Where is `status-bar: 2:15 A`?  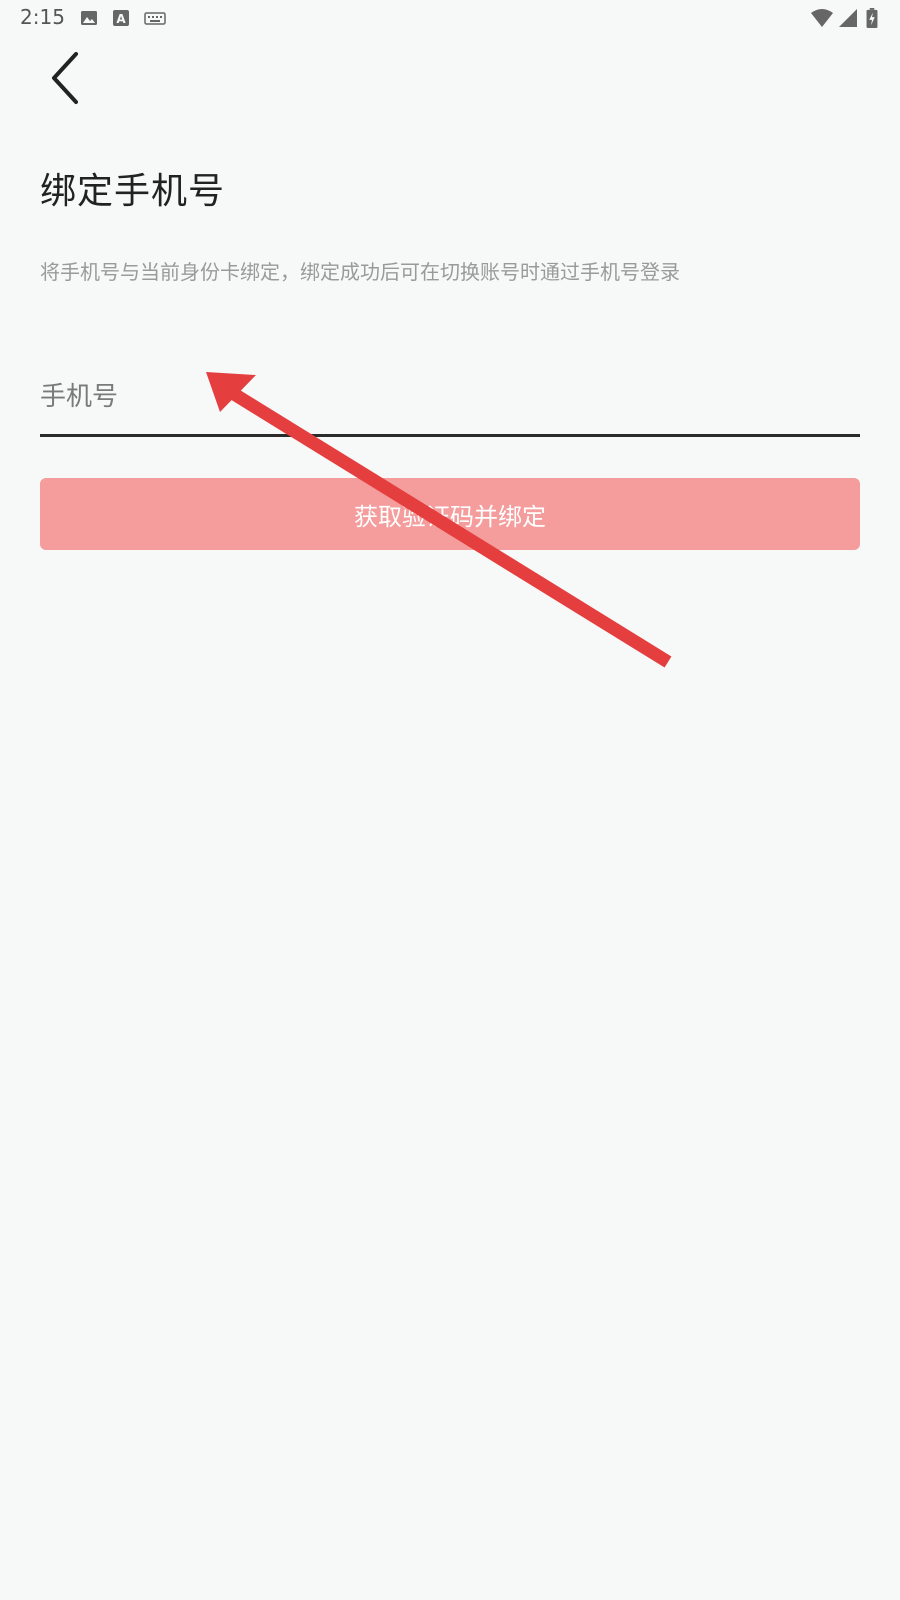
status-bar: 2:15 A is located at coordinates (450, 18).